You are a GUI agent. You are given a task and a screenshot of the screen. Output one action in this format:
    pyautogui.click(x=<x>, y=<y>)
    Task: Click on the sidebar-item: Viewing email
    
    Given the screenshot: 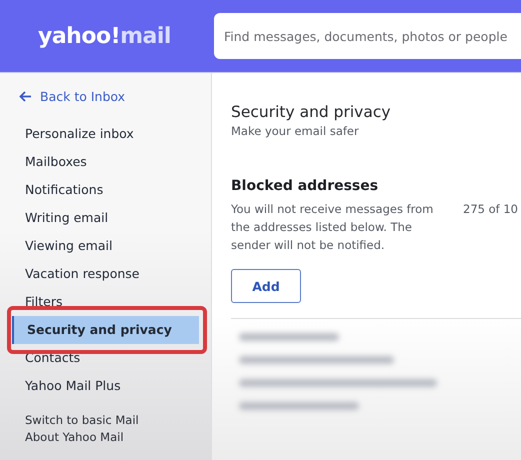 What is the action you would take?
    pyautogui.click(x=105, y=246)
    